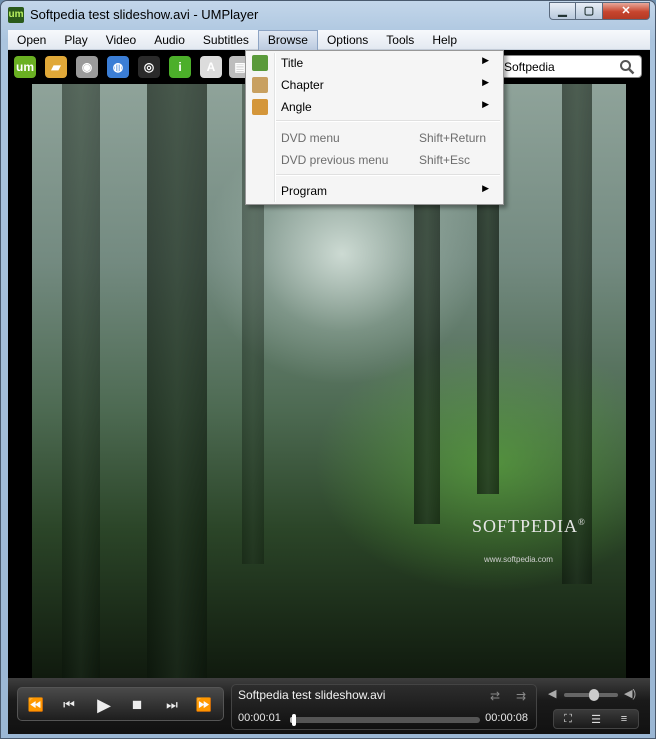 This screenshot has height=739, width=656. What do you see at coordinates (627, 67) in the screenshot?
I see `search-icon` at bounding box center [627, 67].